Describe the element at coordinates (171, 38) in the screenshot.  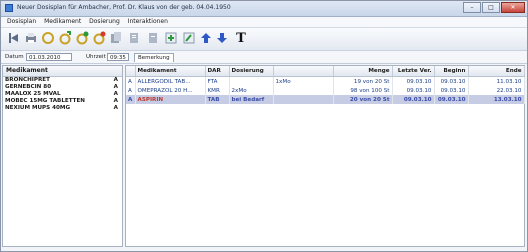
I see `green-plus-icon` at that location.